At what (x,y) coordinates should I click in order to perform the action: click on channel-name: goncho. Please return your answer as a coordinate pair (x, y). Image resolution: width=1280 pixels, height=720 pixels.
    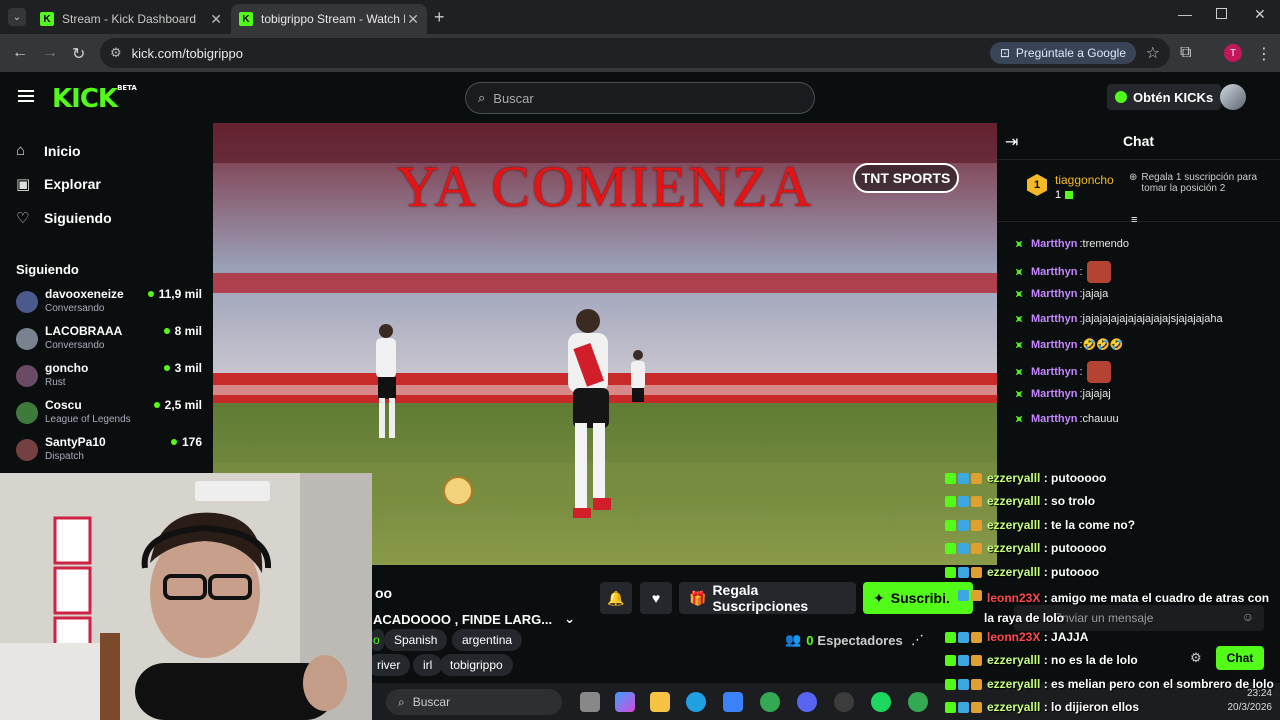
    Looking at the image, I should click on (67, 368).